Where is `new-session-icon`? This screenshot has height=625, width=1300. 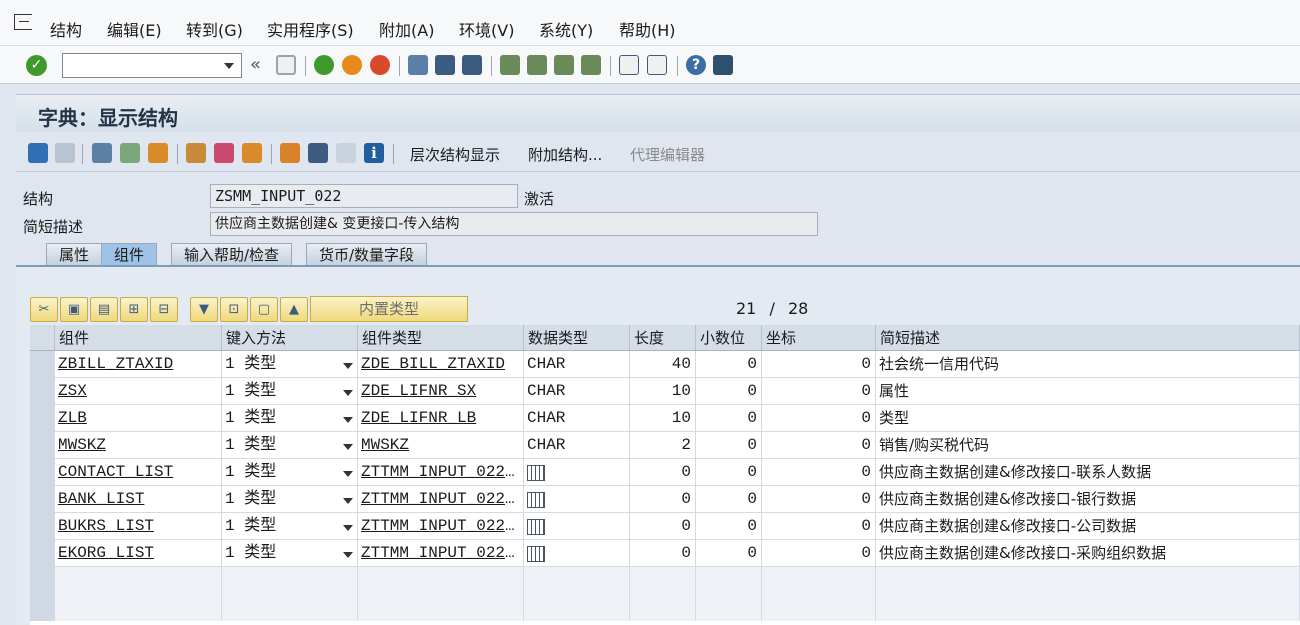
new-session-icon is located at coordinates (629, 65).